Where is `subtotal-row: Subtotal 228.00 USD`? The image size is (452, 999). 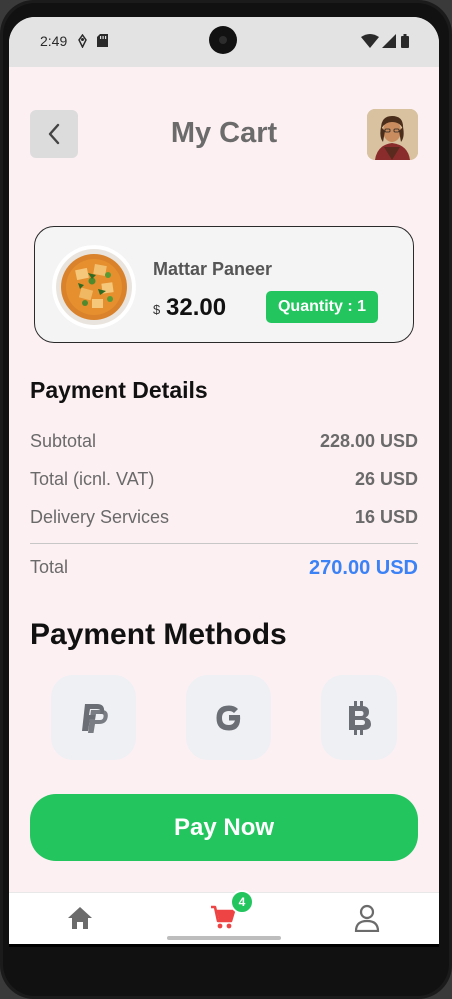
subtotal-row: Subtotal 228.00 USD is located at coordinates (224, 443).